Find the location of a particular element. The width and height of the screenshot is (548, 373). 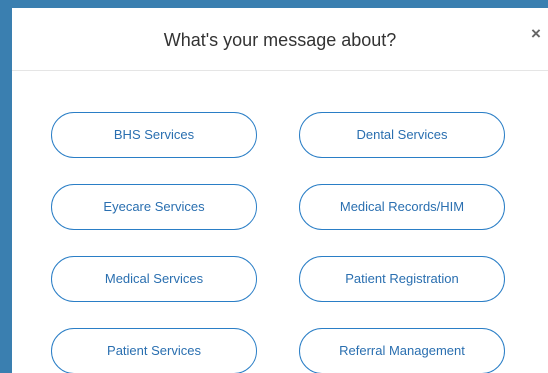

patient-services-button: Patient Services is located at coordinates (154, 350).